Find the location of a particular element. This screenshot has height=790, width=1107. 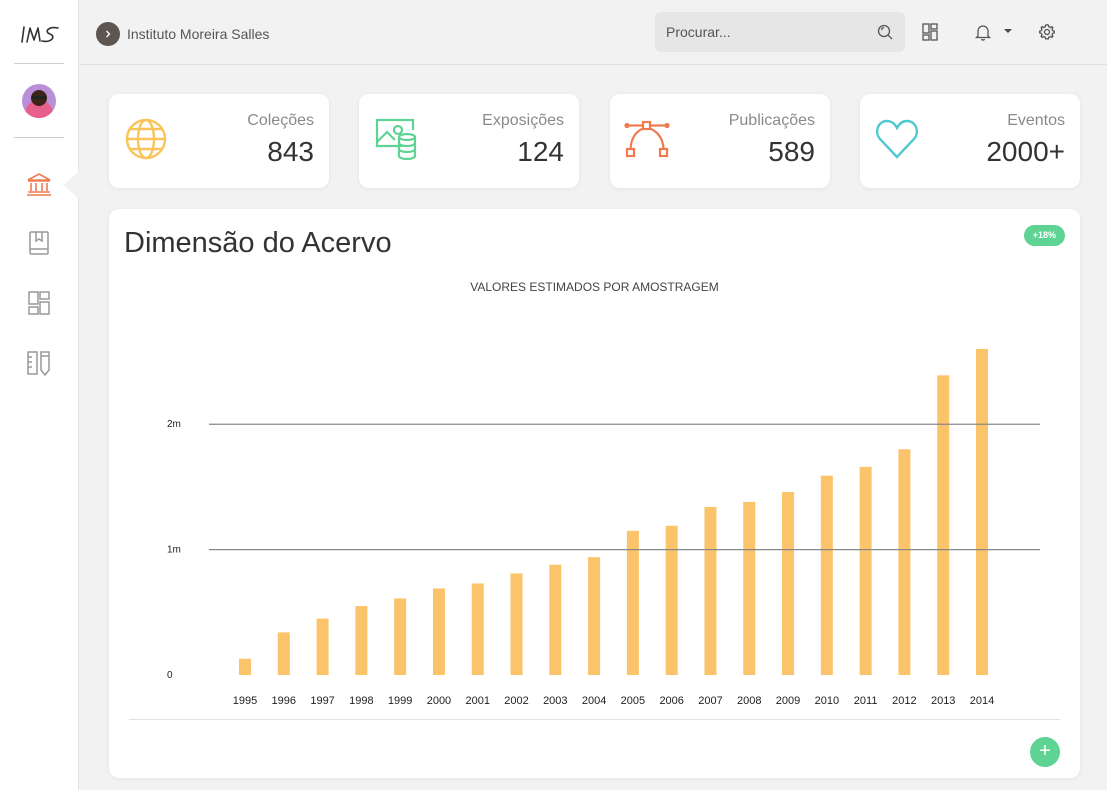

x-tick-label: 1996 is located at coordinates (284, 701).